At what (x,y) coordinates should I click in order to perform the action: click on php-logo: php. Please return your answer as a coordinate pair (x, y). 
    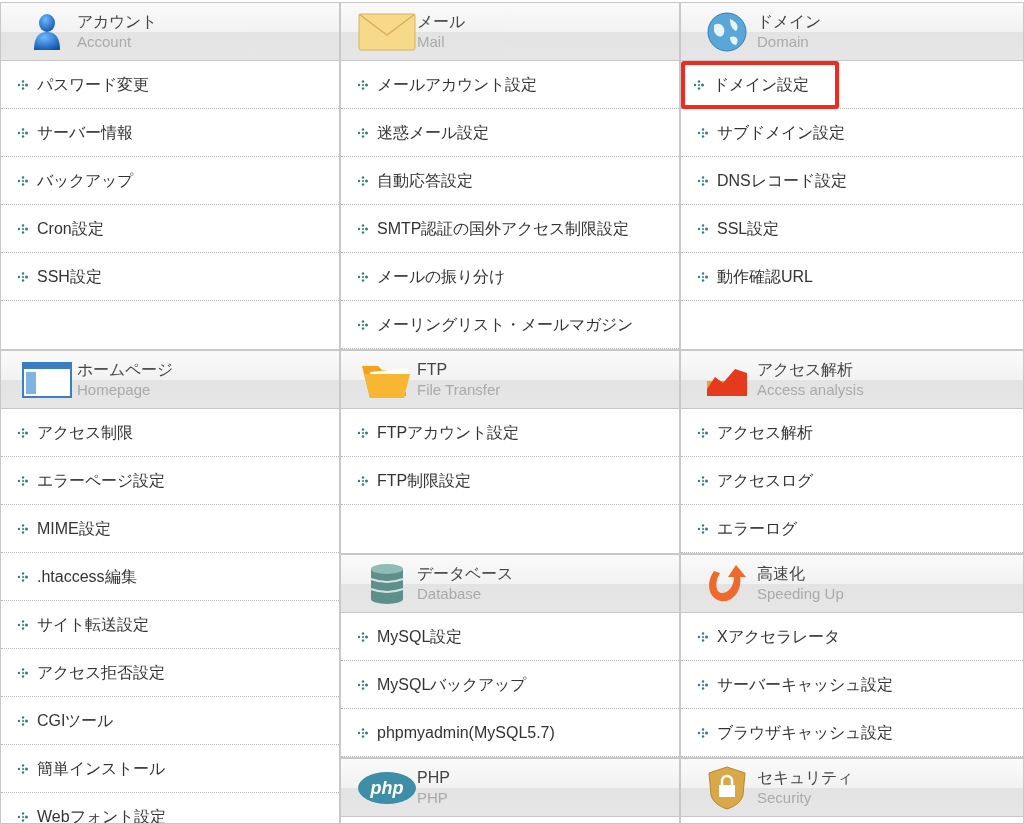
    Looking at the image, I should click on (387, 787).